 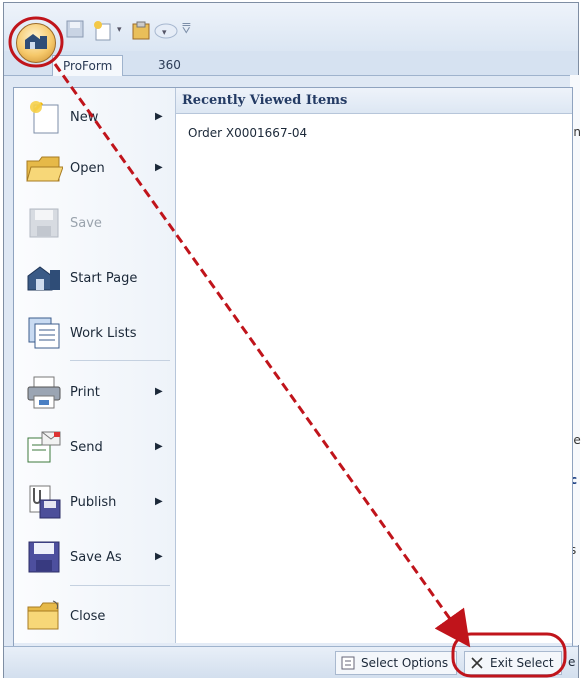 I want to click on menu-item-start-page: Start Page, so click(x=94, y=278).